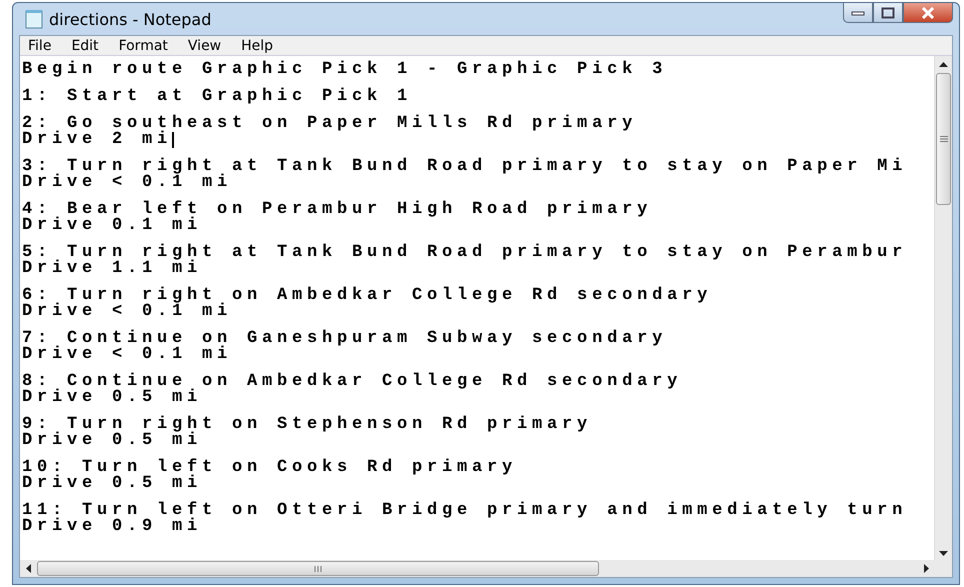 The height and width of the screenshot is (587, 964). I want to click on text-line: 5: Turn right at Tank Bund Road primary to stay on Perambur, so click(465, 253).